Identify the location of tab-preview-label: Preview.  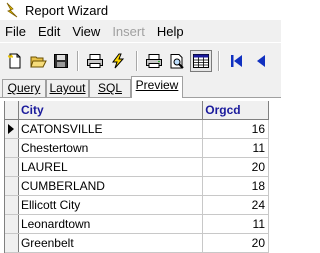
(157, 85).